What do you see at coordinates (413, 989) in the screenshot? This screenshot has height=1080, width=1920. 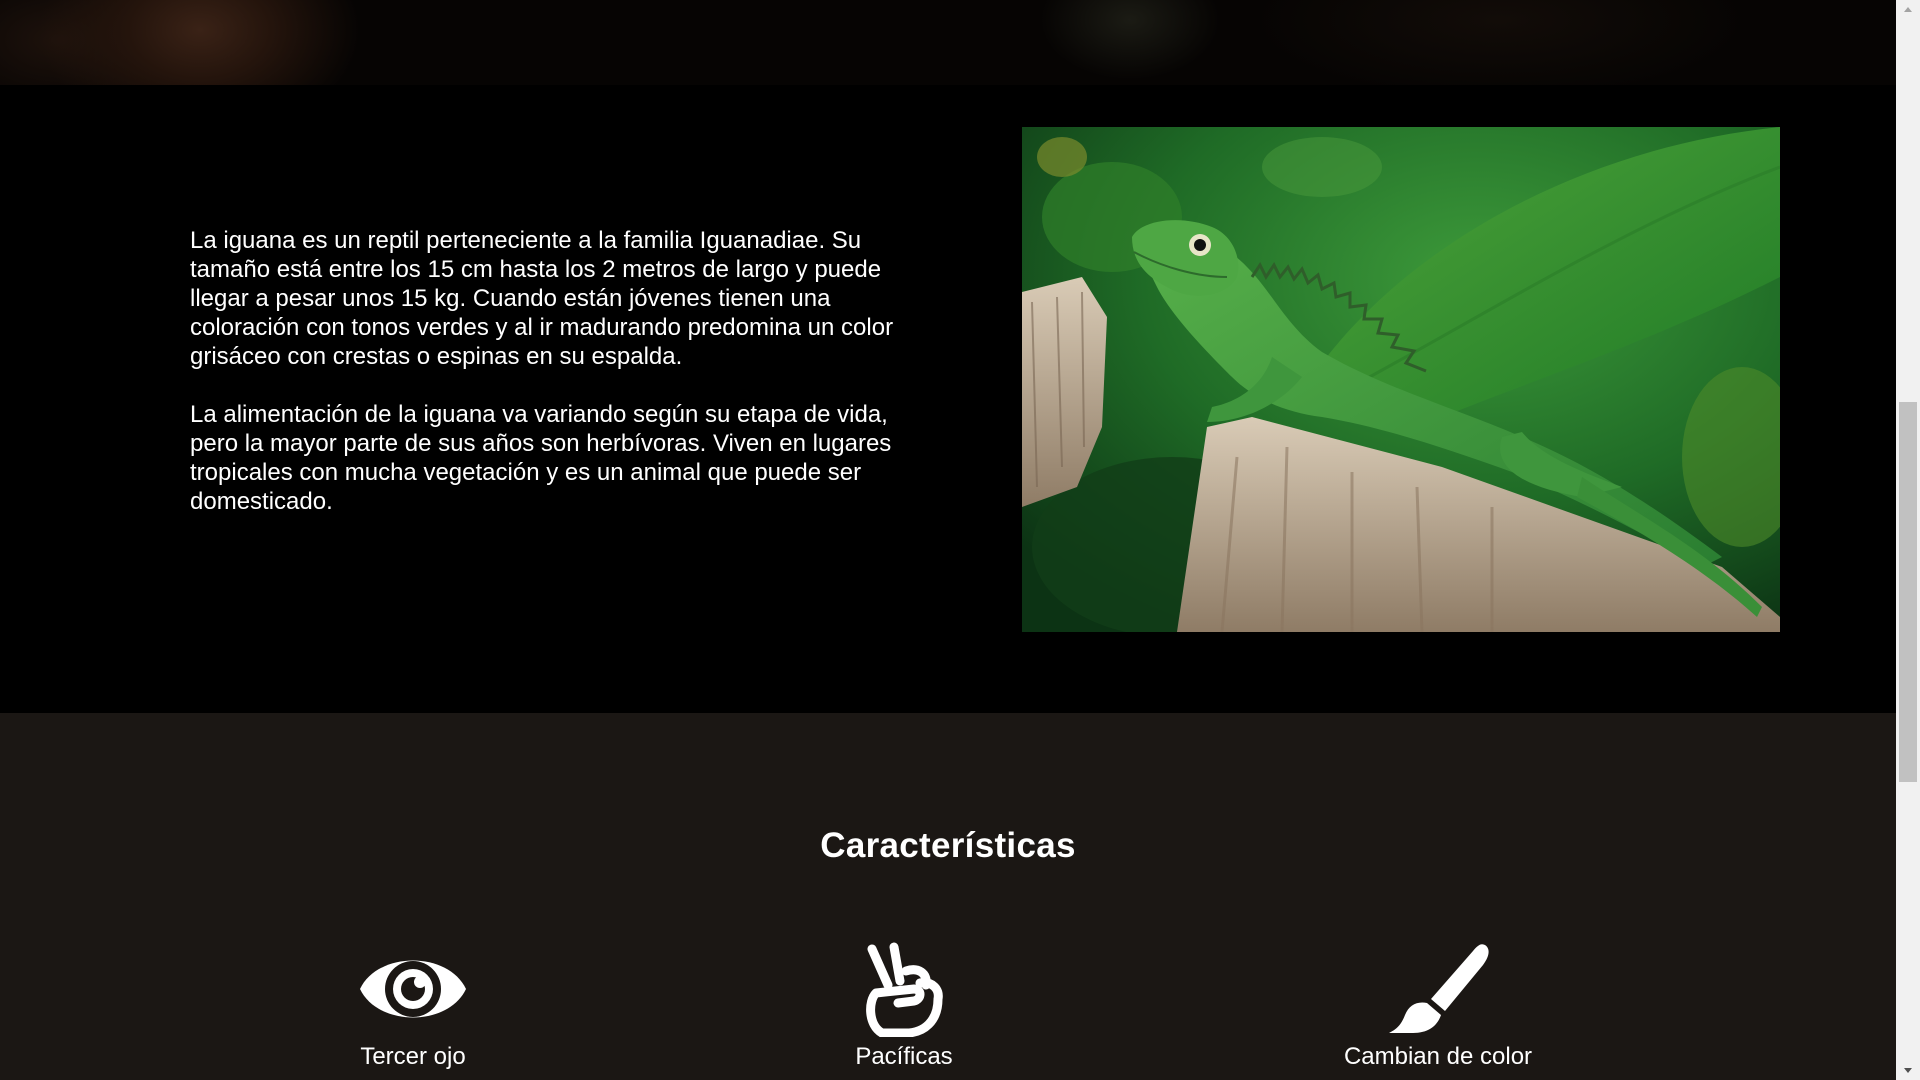 I see `eye-icon` at bounding box center [413, 989].